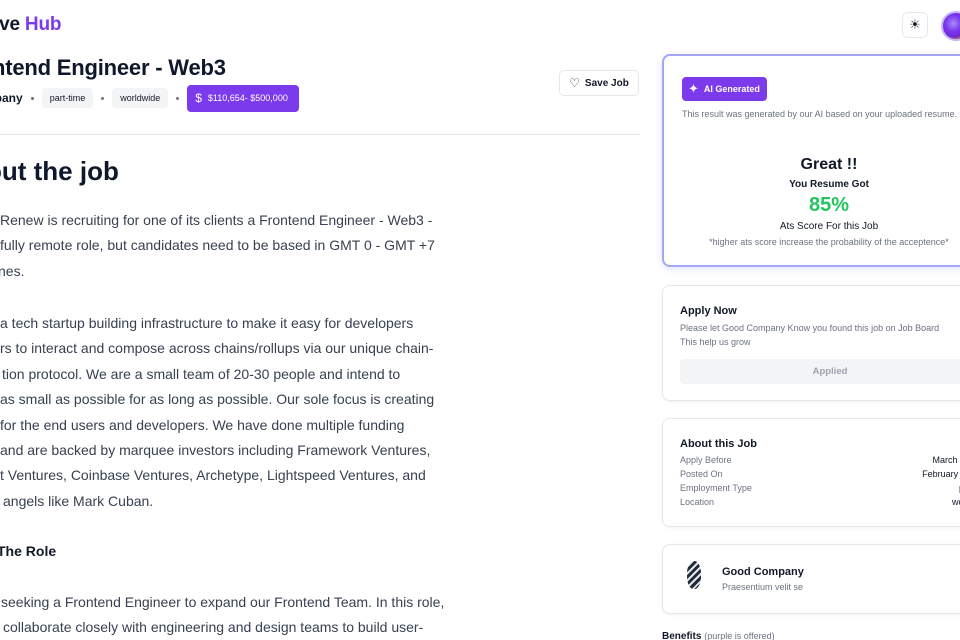  Describe the element at coordinates (820, 490) in the screenshot. I see `about-row-employment-type: Employment Type part-t` at that location.